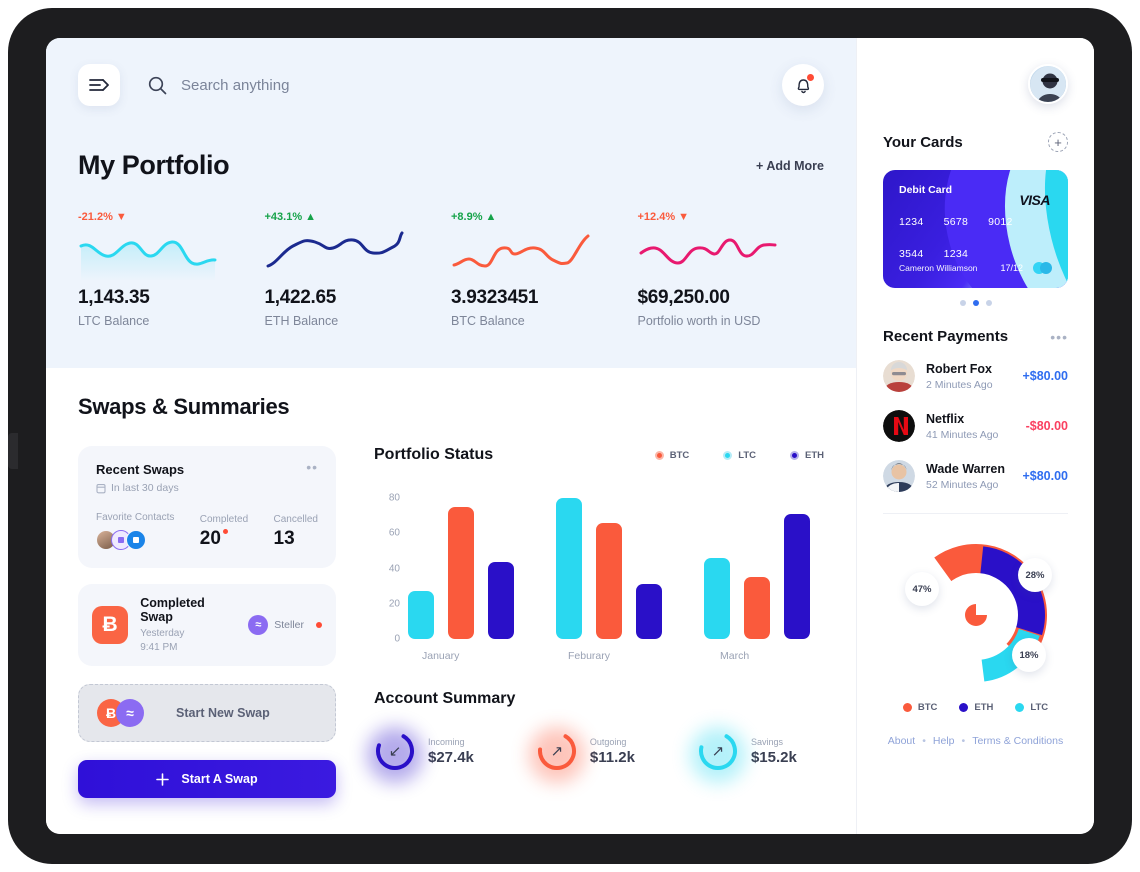 This screenshot has height=872, width=1140. I want to click on about-link: About, so click(901, 741).